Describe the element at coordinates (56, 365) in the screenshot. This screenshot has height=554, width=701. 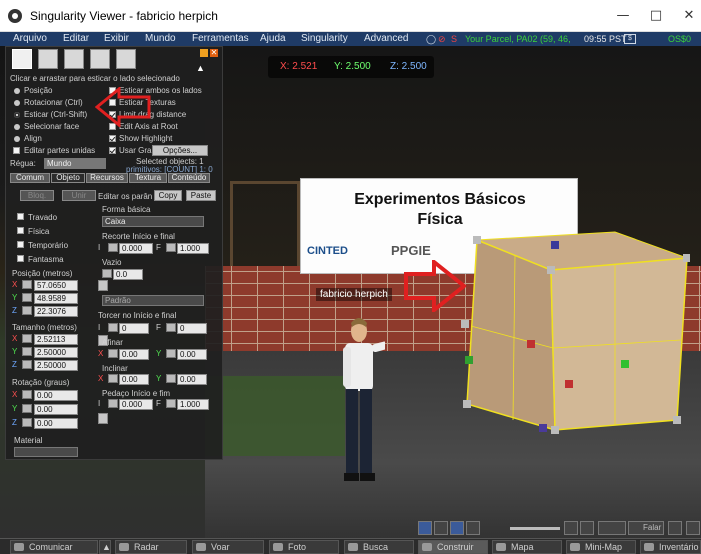
I see `size-z-input: 2.50000` at that location.